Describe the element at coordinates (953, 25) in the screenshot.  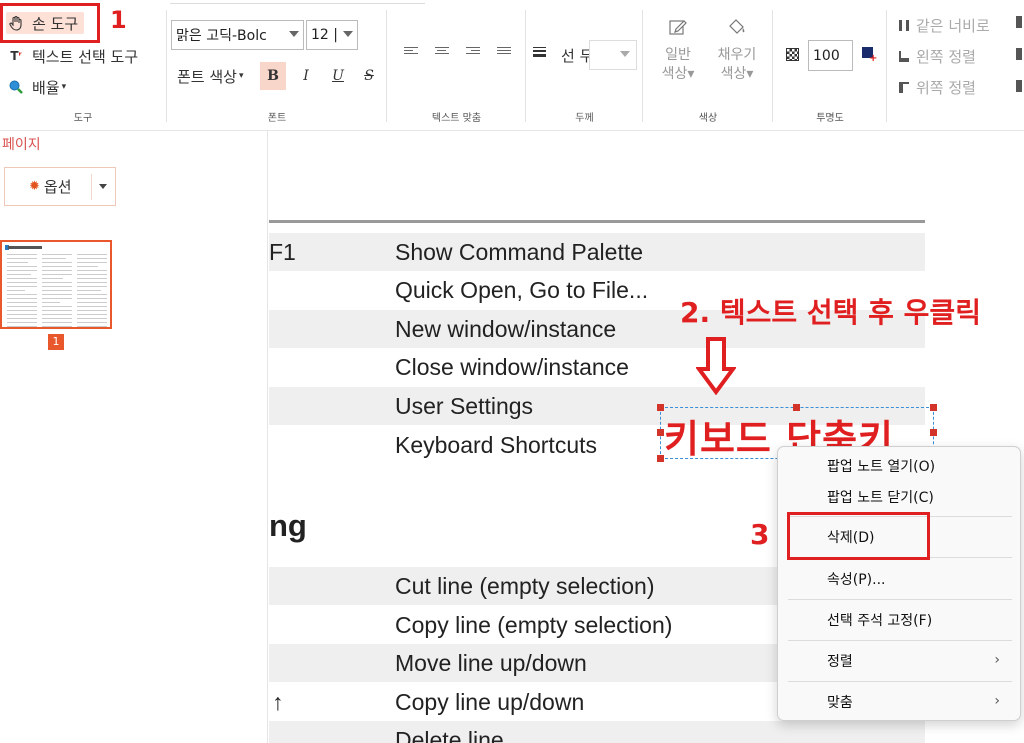
I see `same-width-label: 같은 너비로` at that location.